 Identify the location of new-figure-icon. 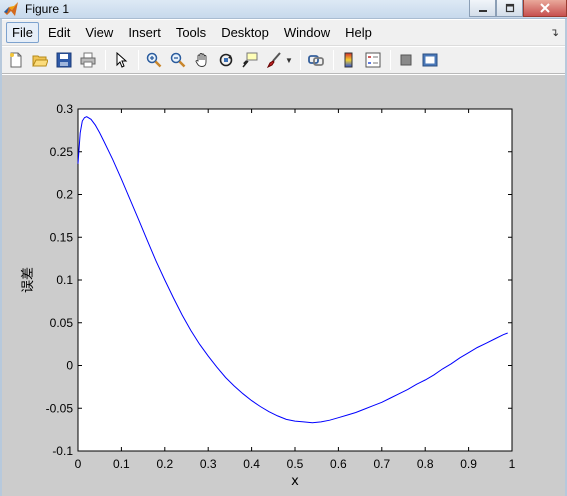
(16, 60).